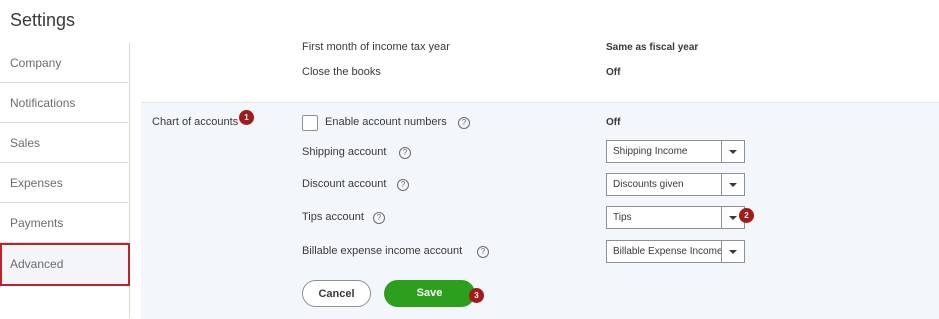  Describe the element at coordinates (344, 152) in the screenshot. I see `shipping-account-label: Shipping account` at that location.